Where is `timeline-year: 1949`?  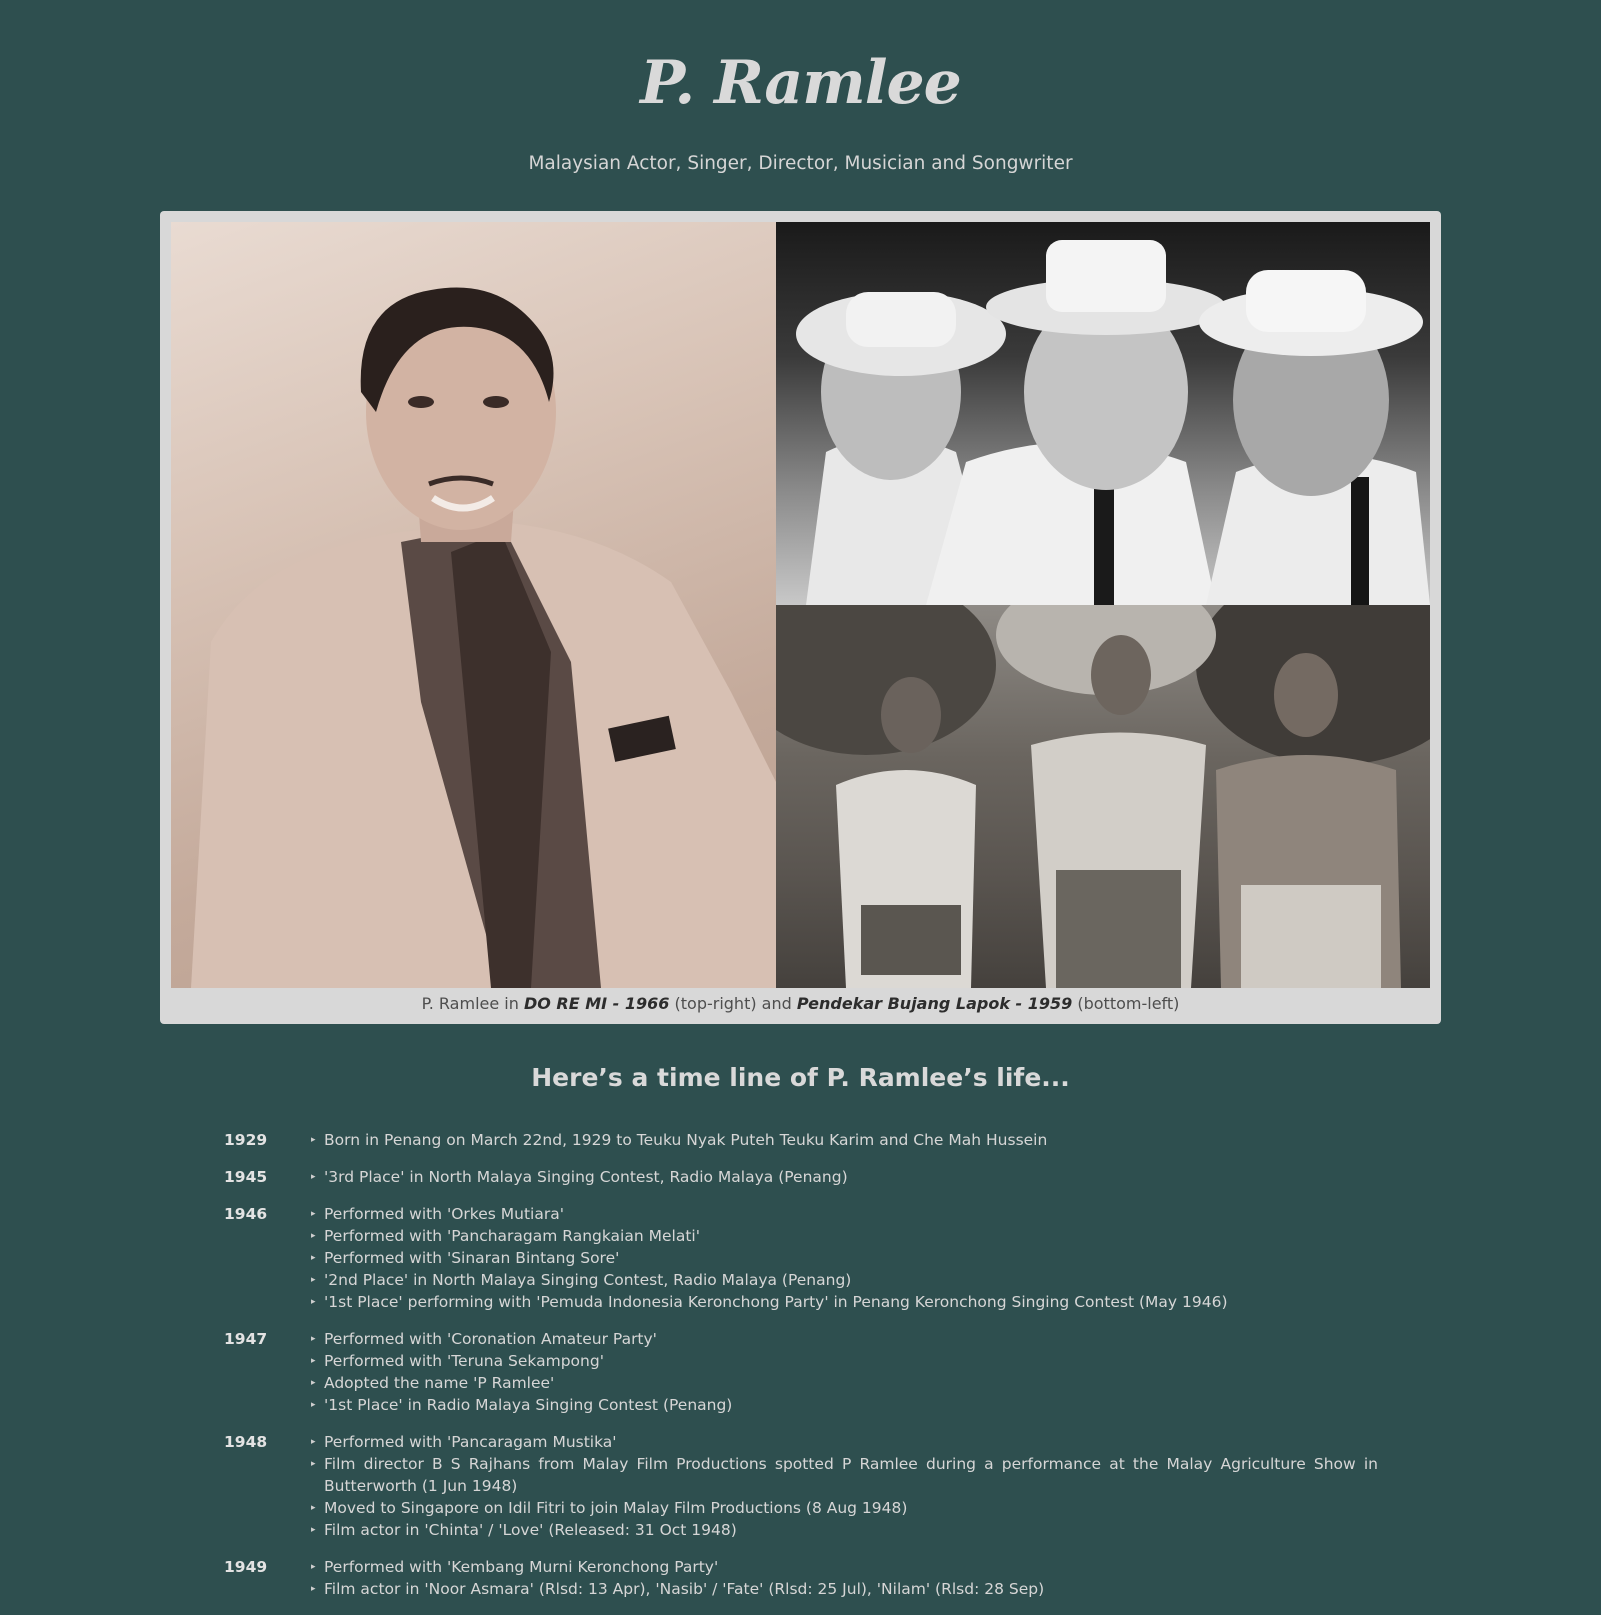 timeline-year: 1949 is located at coordinates (246, 1567).